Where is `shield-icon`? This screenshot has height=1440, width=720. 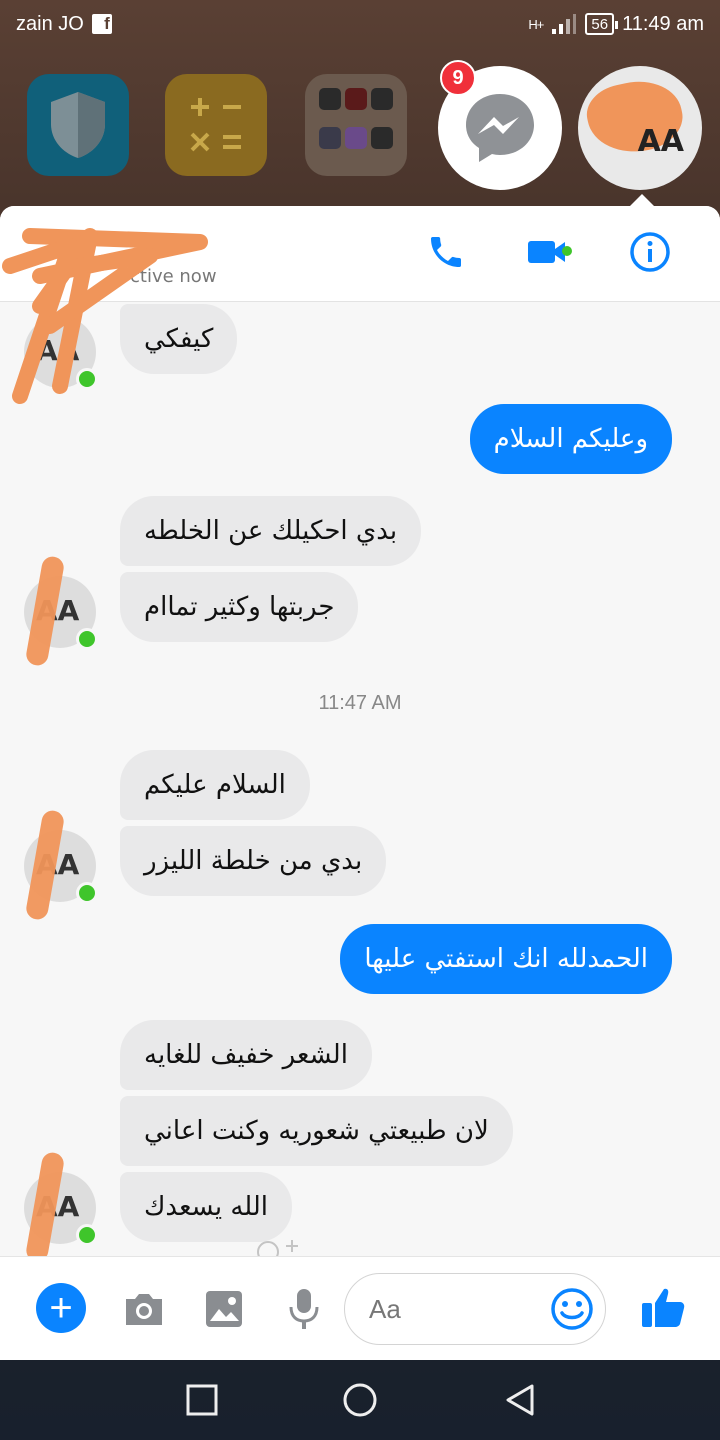 shield-icon is located at coordinates (78, 125).